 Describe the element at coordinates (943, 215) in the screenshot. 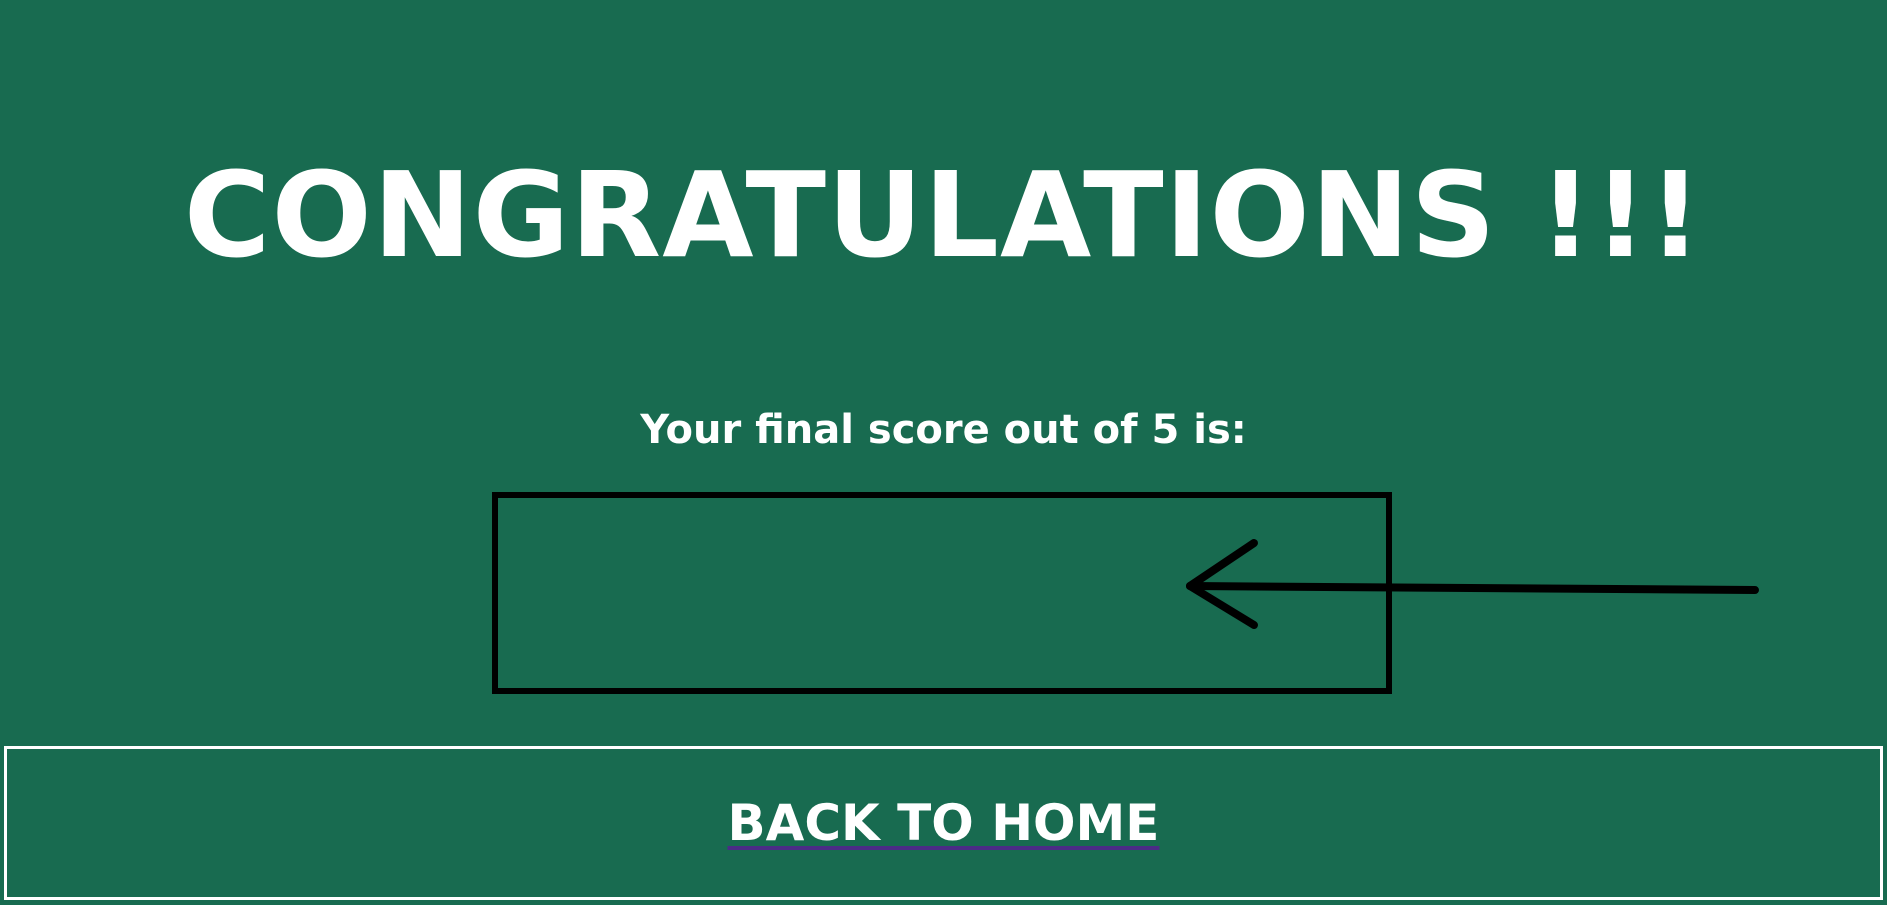

I see `congratulations-heading: CONGRATULATIONS !!!` at that location.